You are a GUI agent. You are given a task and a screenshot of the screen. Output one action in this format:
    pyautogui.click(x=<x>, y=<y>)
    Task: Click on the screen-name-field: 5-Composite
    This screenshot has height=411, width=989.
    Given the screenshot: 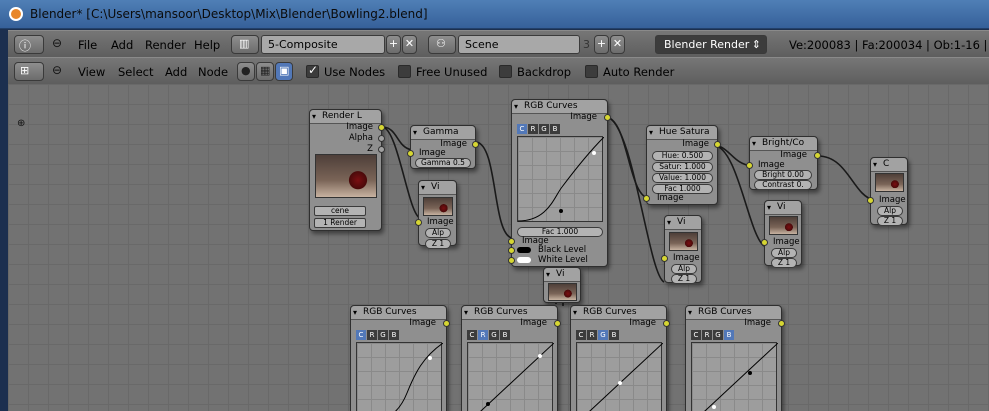 What is the action you would take?
    pyautogui.click(x=323, y=44)
    